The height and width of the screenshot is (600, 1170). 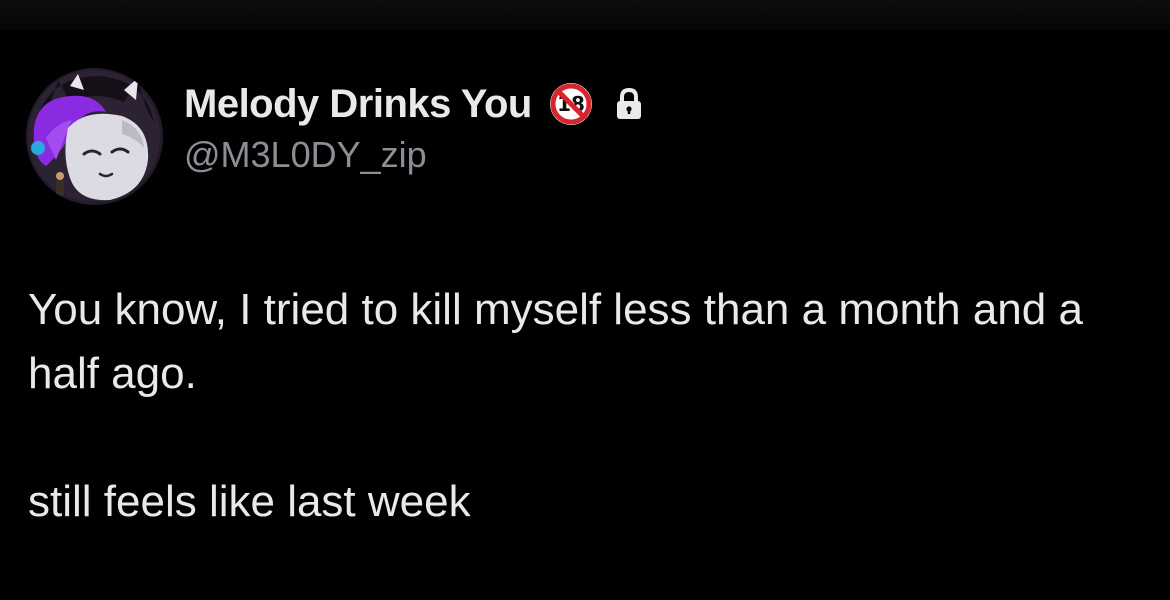 What do you see at coordinates (585, 15) in the screenshot?
I see `top-status-strip` at bounding box center [585, 15].